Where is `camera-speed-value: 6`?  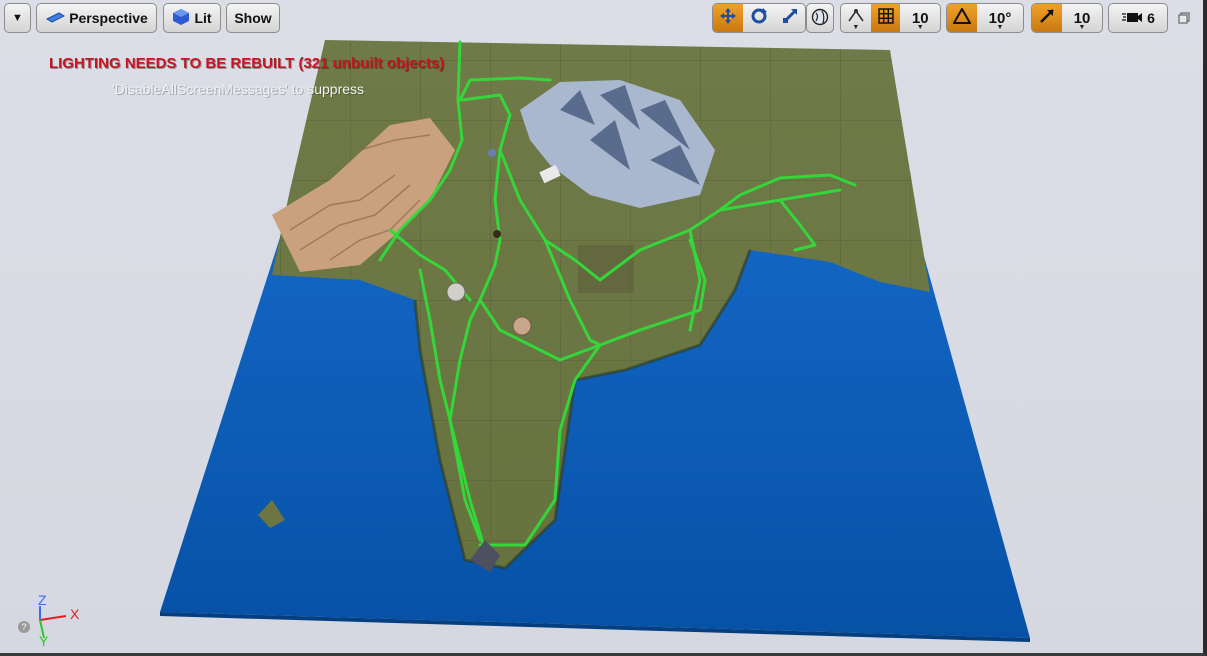 camera-speed-value: 6 is located at coordinates (1151, 18).